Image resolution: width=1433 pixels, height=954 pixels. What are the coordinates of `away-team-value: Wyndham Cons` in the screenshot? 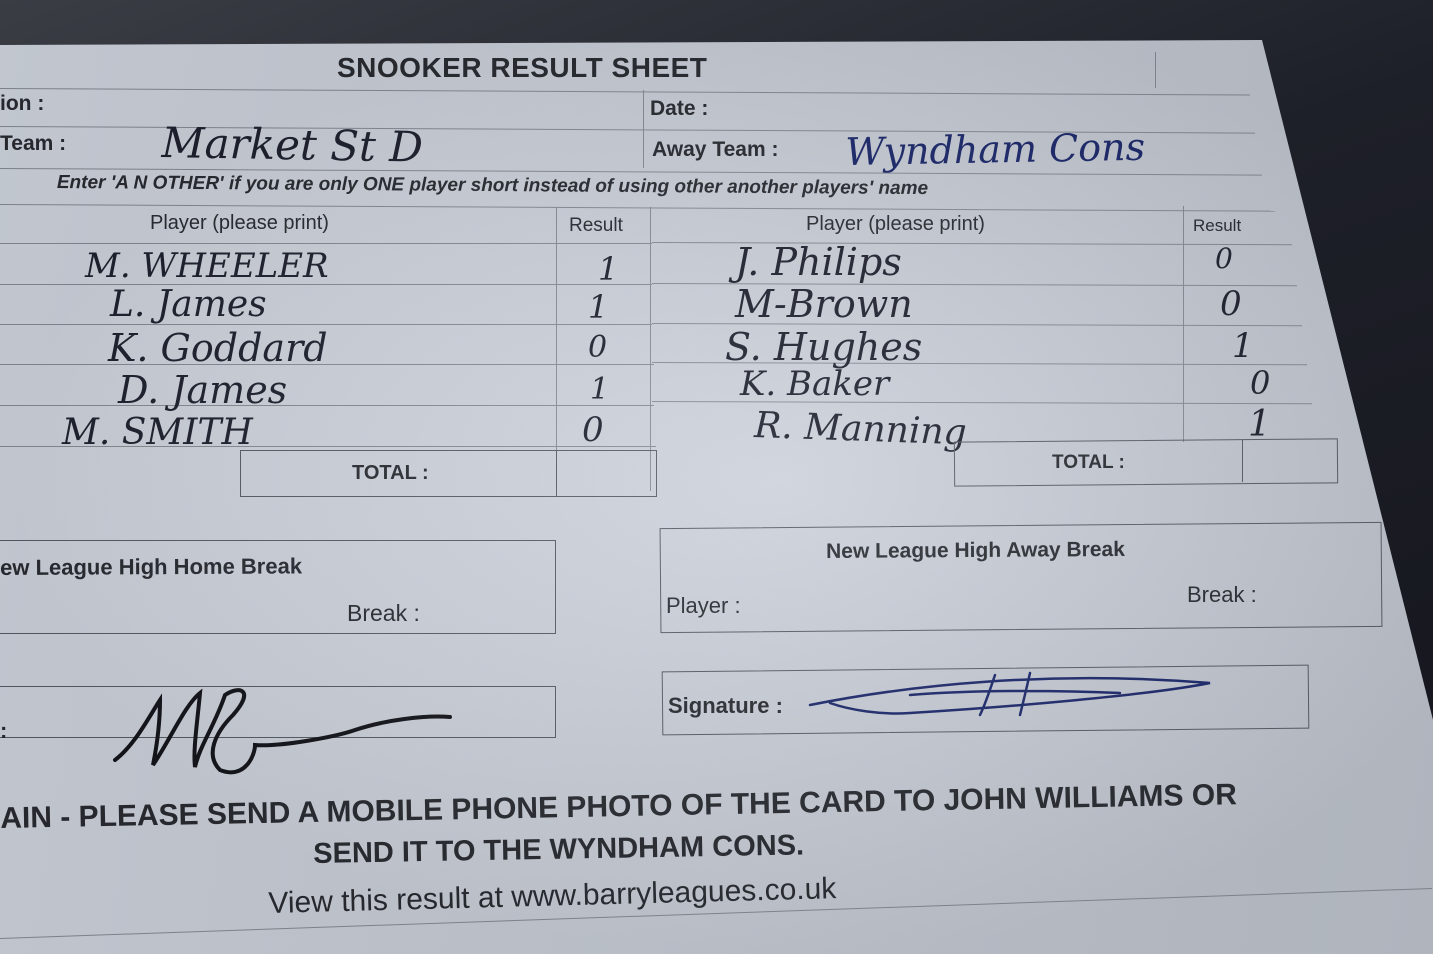 It's located at (995, 149).